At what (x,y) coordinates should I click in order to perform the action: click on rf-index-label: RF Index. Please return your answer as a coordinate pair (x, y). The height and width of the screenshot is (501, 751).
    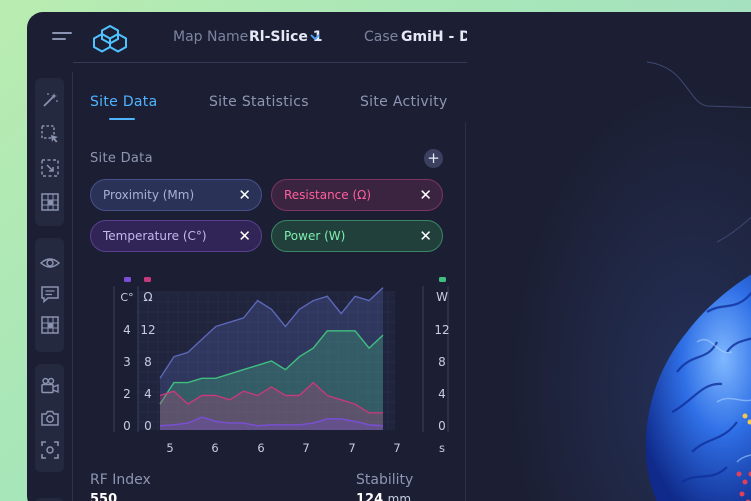
    Looking at the image, I should click on (120, 480).